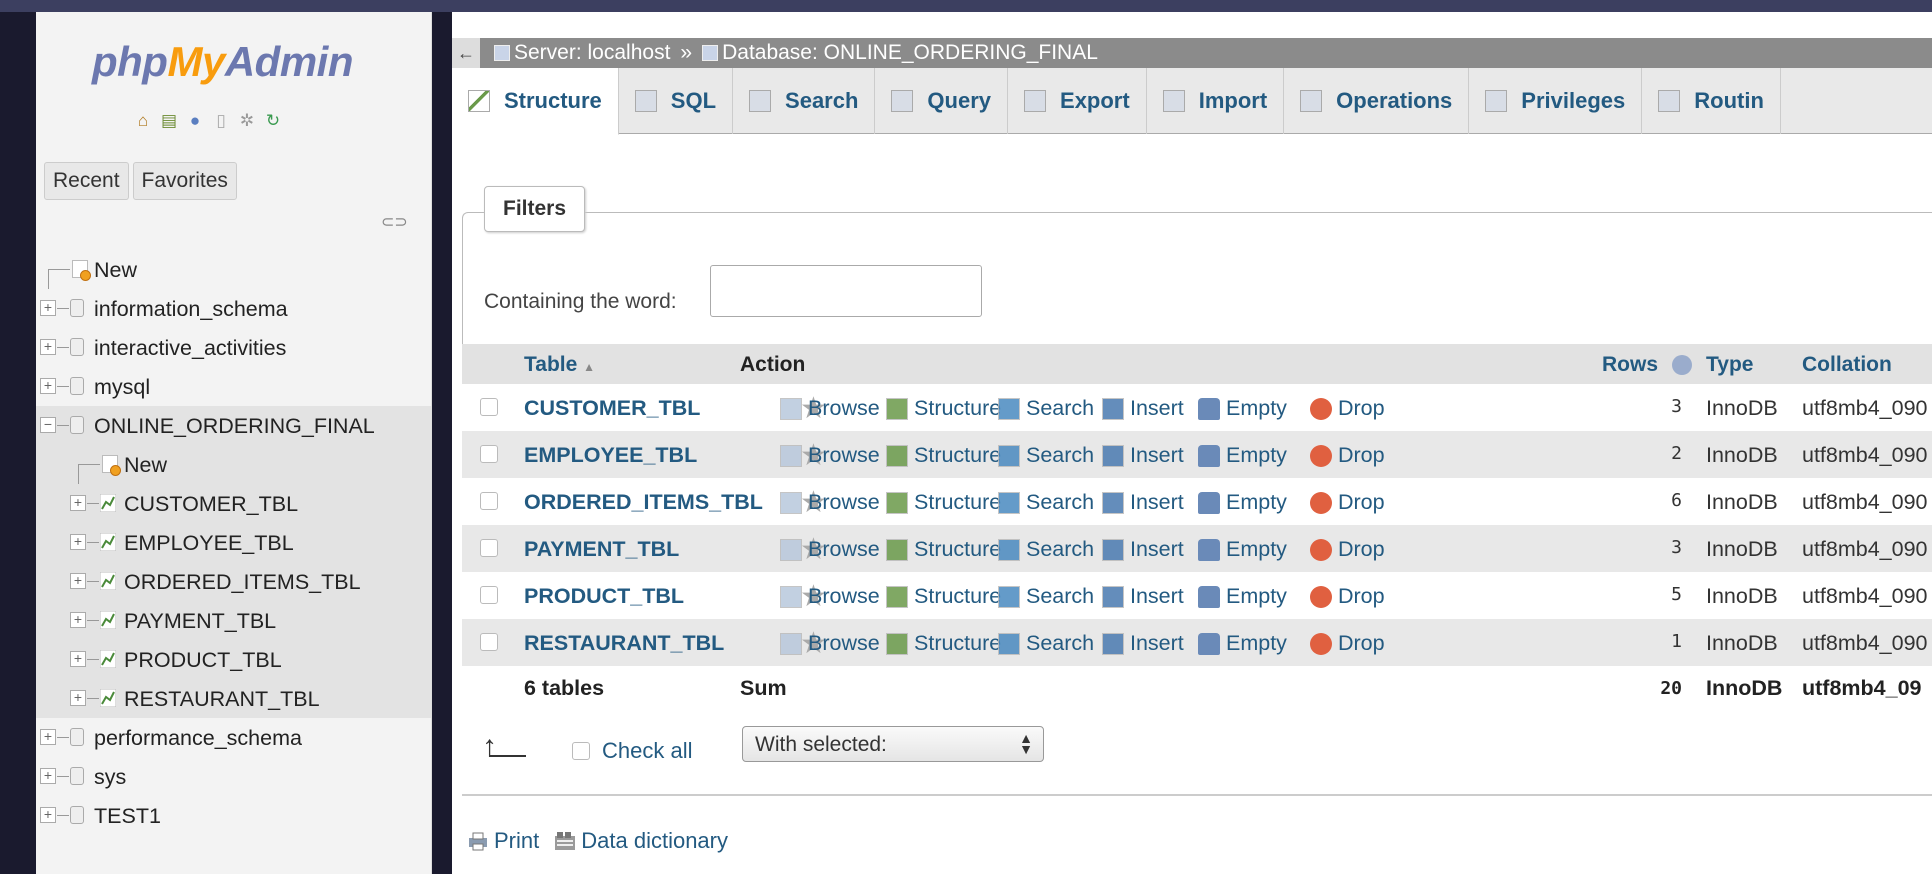 The width and height of the screenshot is (1932, 874). Describe the element at coordinates (48, 425) in the screenshot. I see `collapse-icon: −` at that location.